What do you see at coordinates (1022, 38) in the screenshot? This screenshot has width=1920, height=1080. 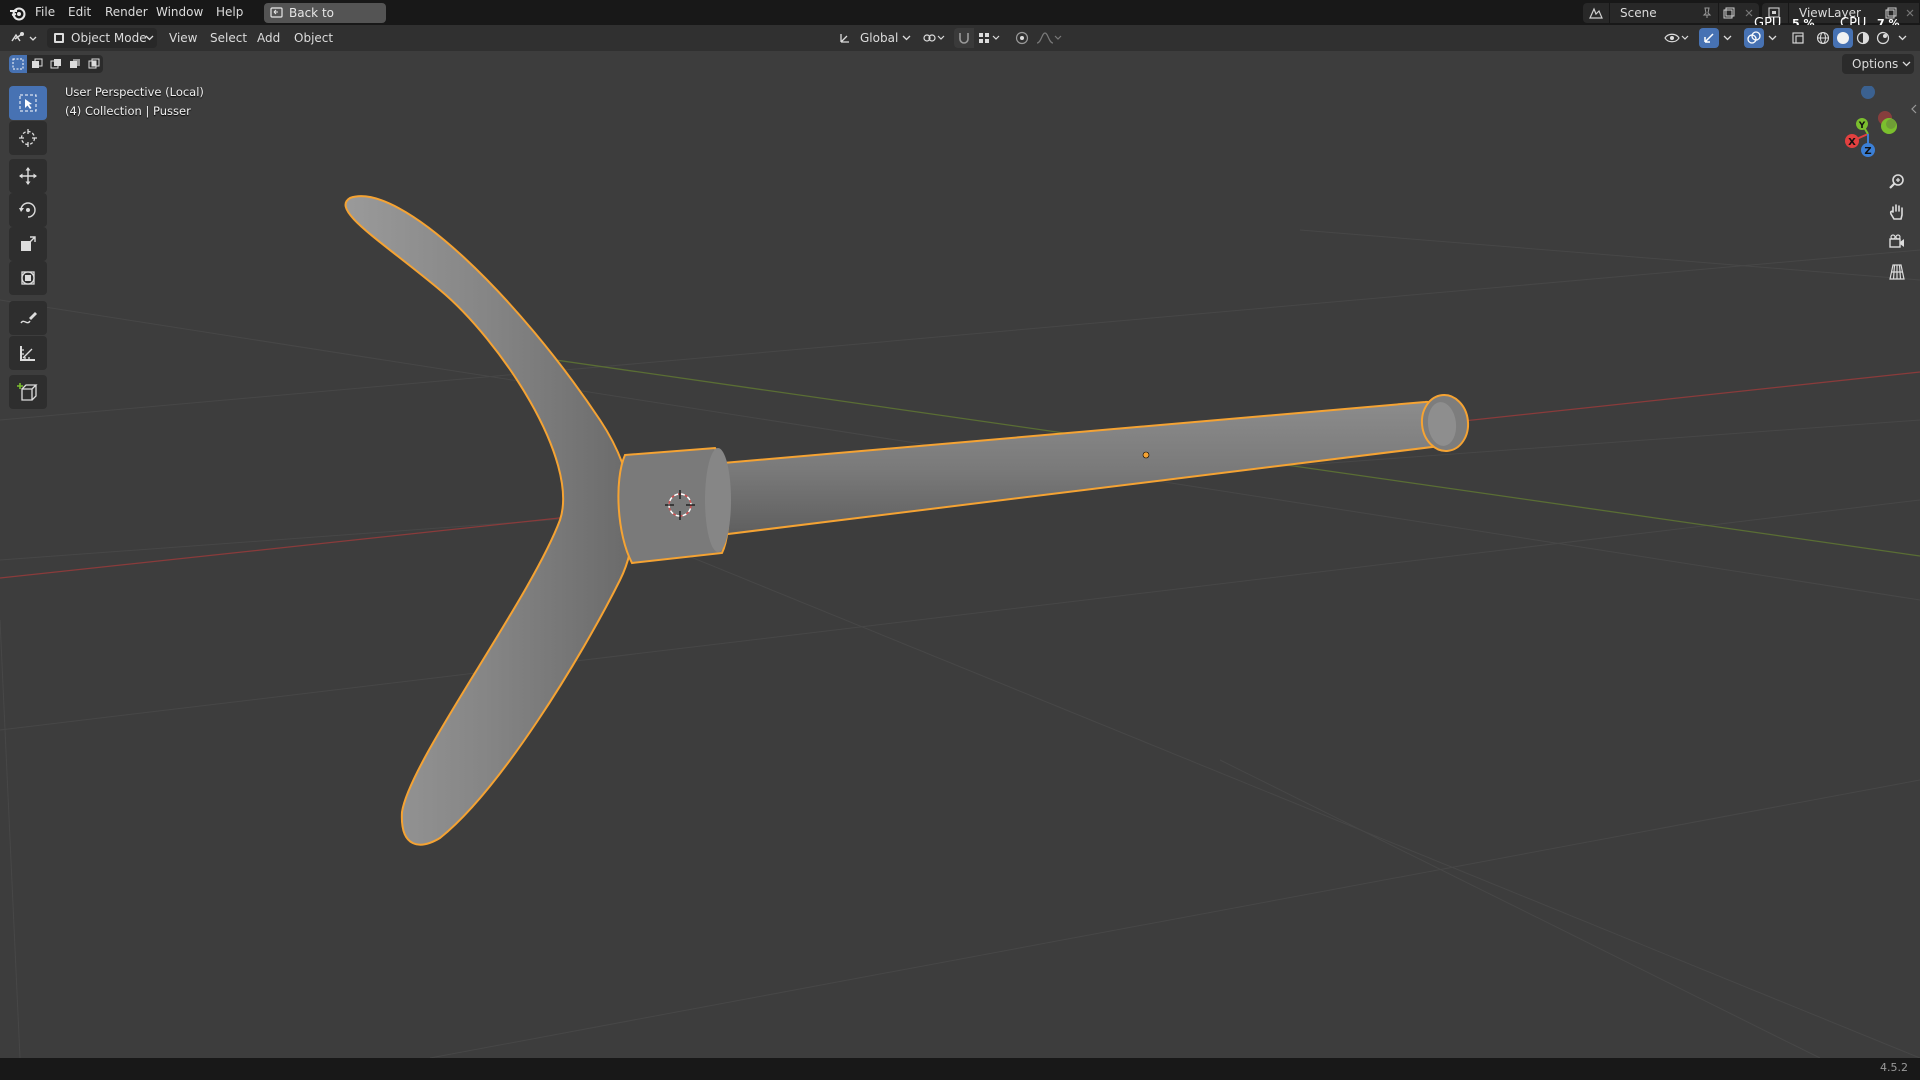 I see `proportional-editing-icon` at bounding box center [1022, 38].